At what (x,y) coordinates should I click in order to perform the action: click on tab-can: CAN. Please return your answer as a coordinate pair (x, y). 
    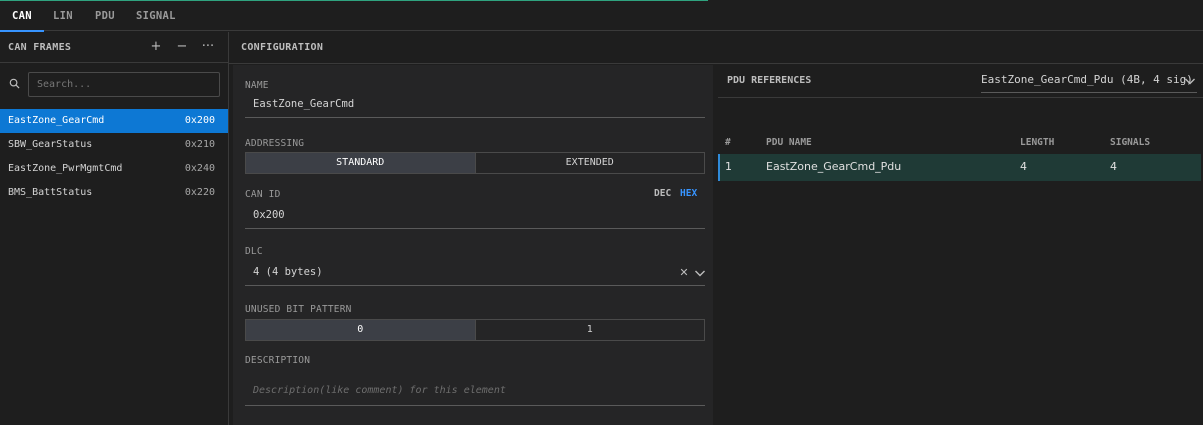
    Looking at the image, I should click on (22, 16).